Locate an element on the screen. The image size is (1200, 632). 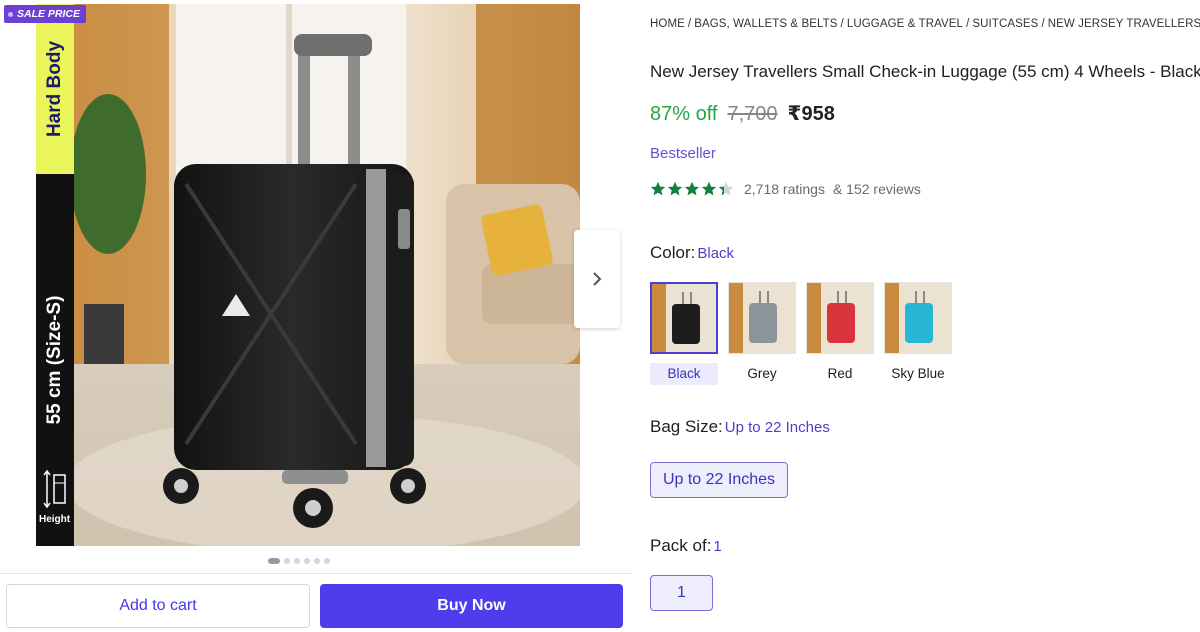
hard-body-label: Hard Body is located at coordinates (54, 89).